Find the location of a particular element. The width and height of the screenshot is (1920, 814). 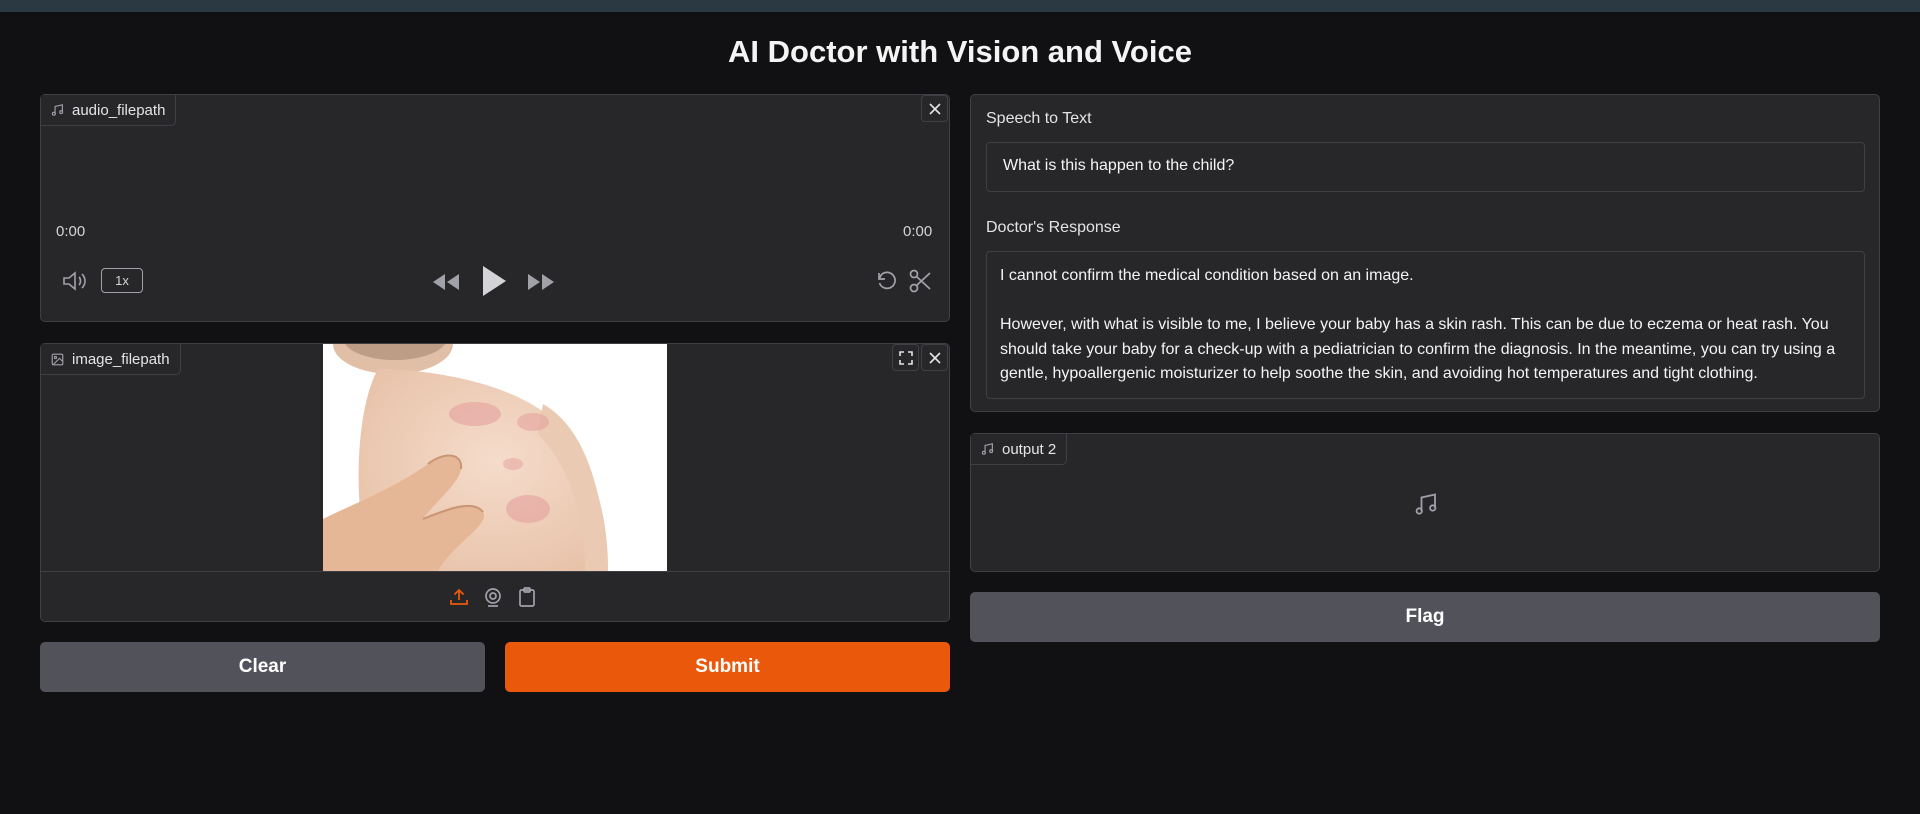

reset-audio-button is located at coordinates (887, 281).